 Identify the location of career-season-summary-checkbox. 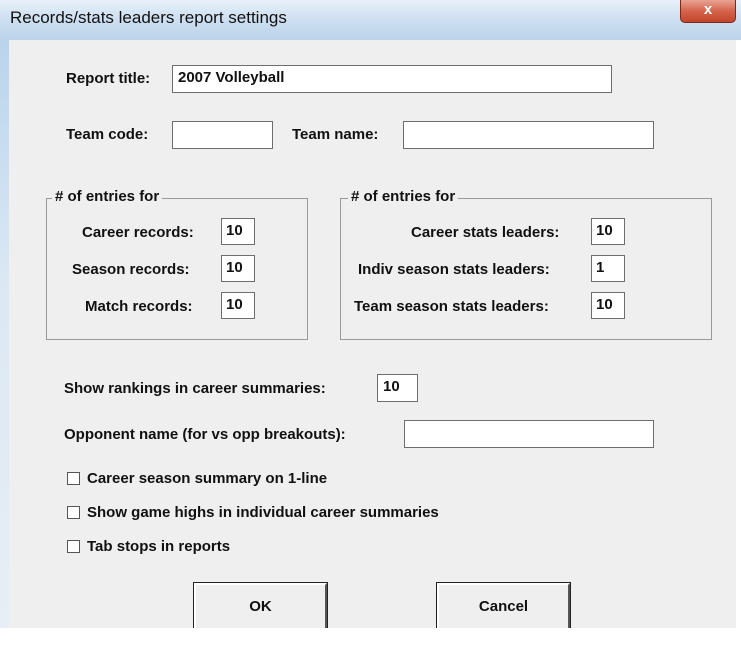
(73, 478).